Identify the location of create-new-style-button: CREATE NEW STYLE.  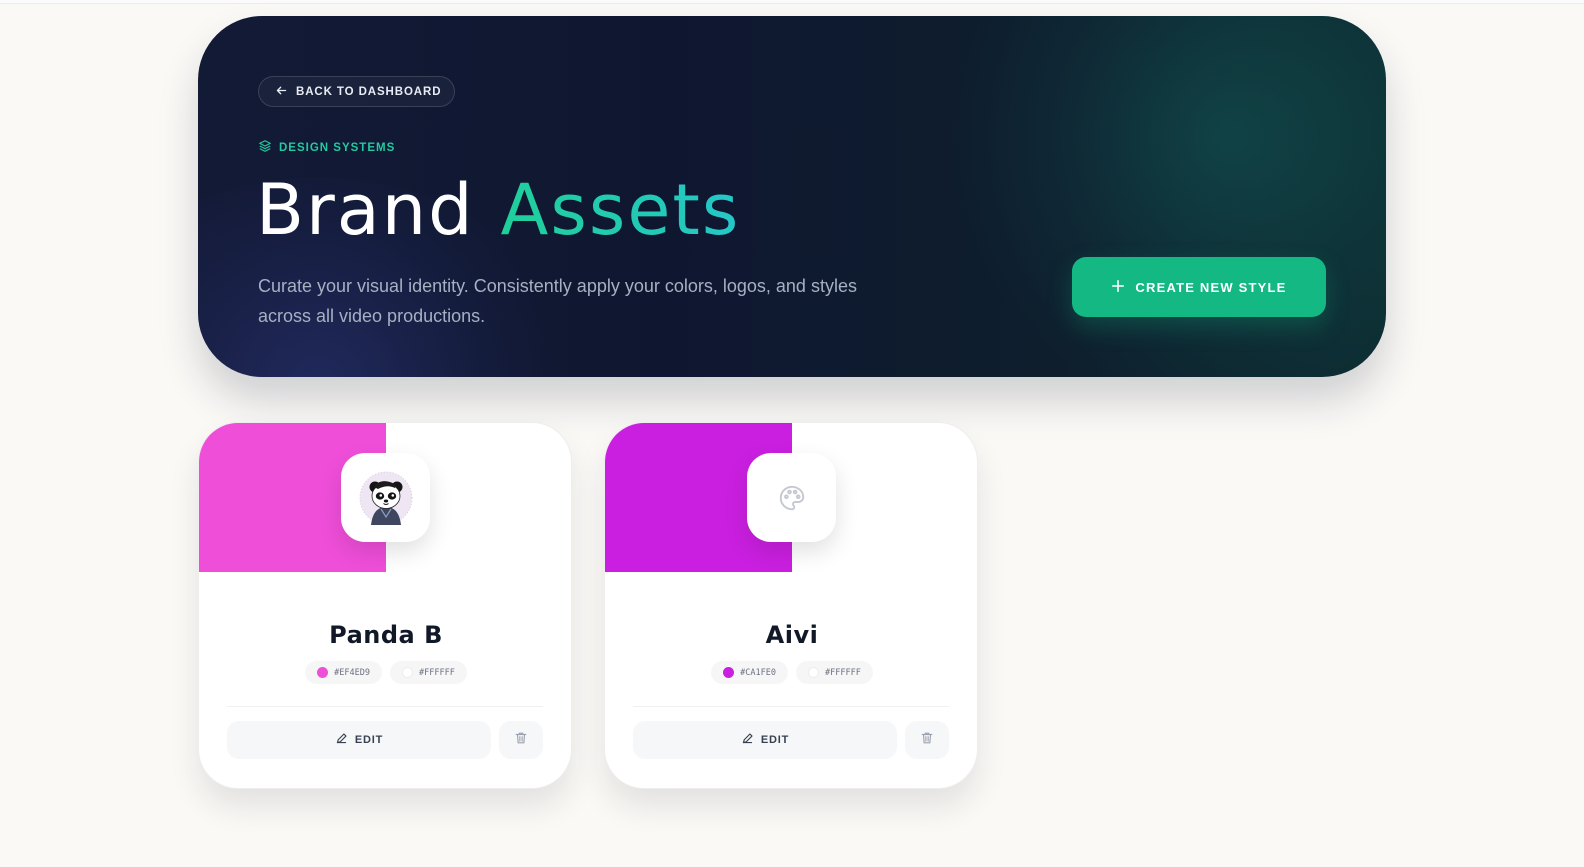
(1199, 287).